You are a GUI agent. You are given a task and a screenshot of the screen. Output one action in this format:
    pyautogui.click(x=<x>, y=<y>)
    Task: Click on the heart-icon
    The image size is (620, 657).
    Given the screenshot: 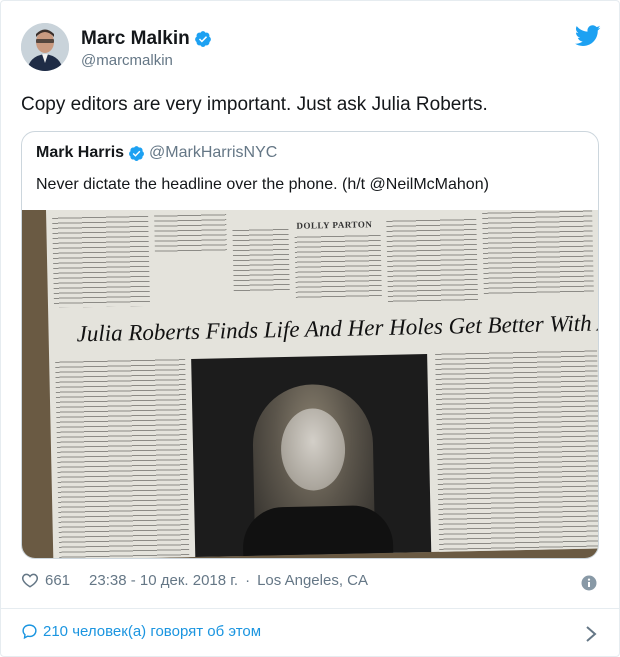 What is the action you would take?
    pyautogui.click(x=30, y=580)
    